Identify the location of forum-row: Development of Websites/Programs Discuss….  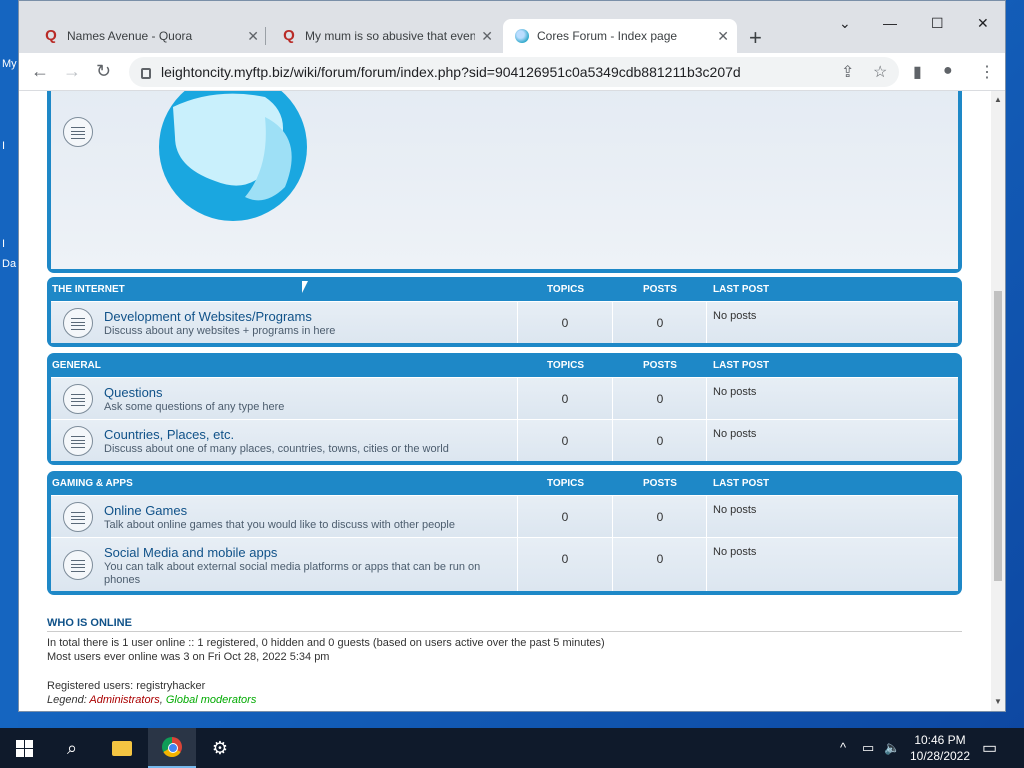
(504, 322).